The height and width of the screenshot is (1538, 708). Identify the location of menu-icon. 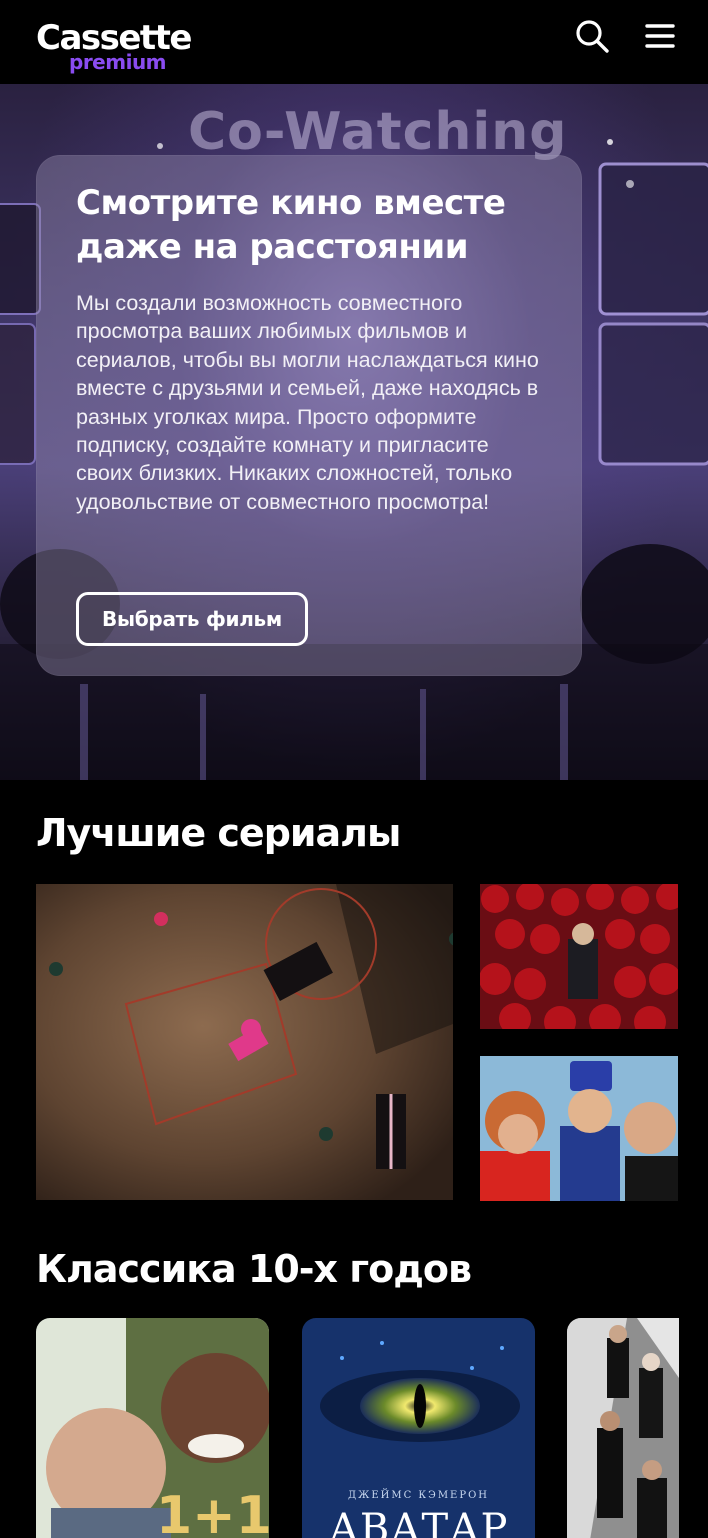
(660, 36).